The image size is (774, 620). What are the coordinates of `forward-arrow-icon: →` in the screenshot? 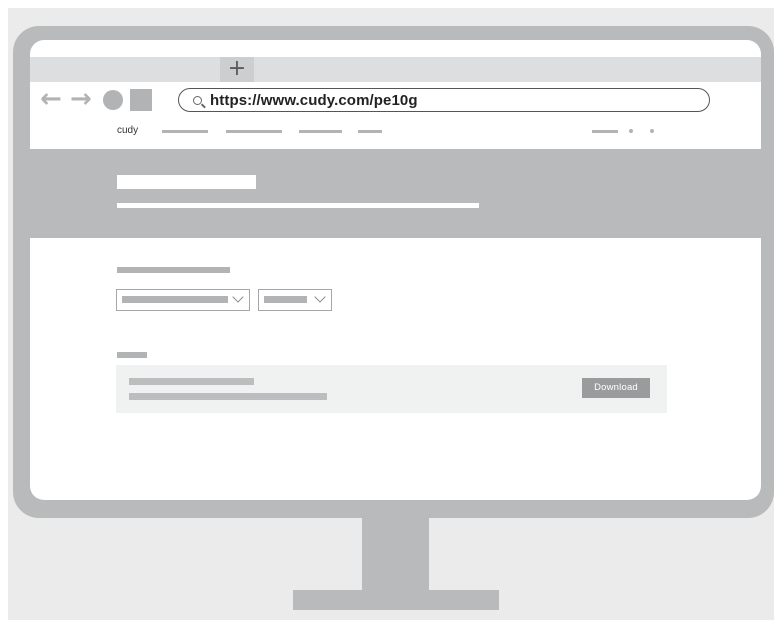 It's located at (81, 99).